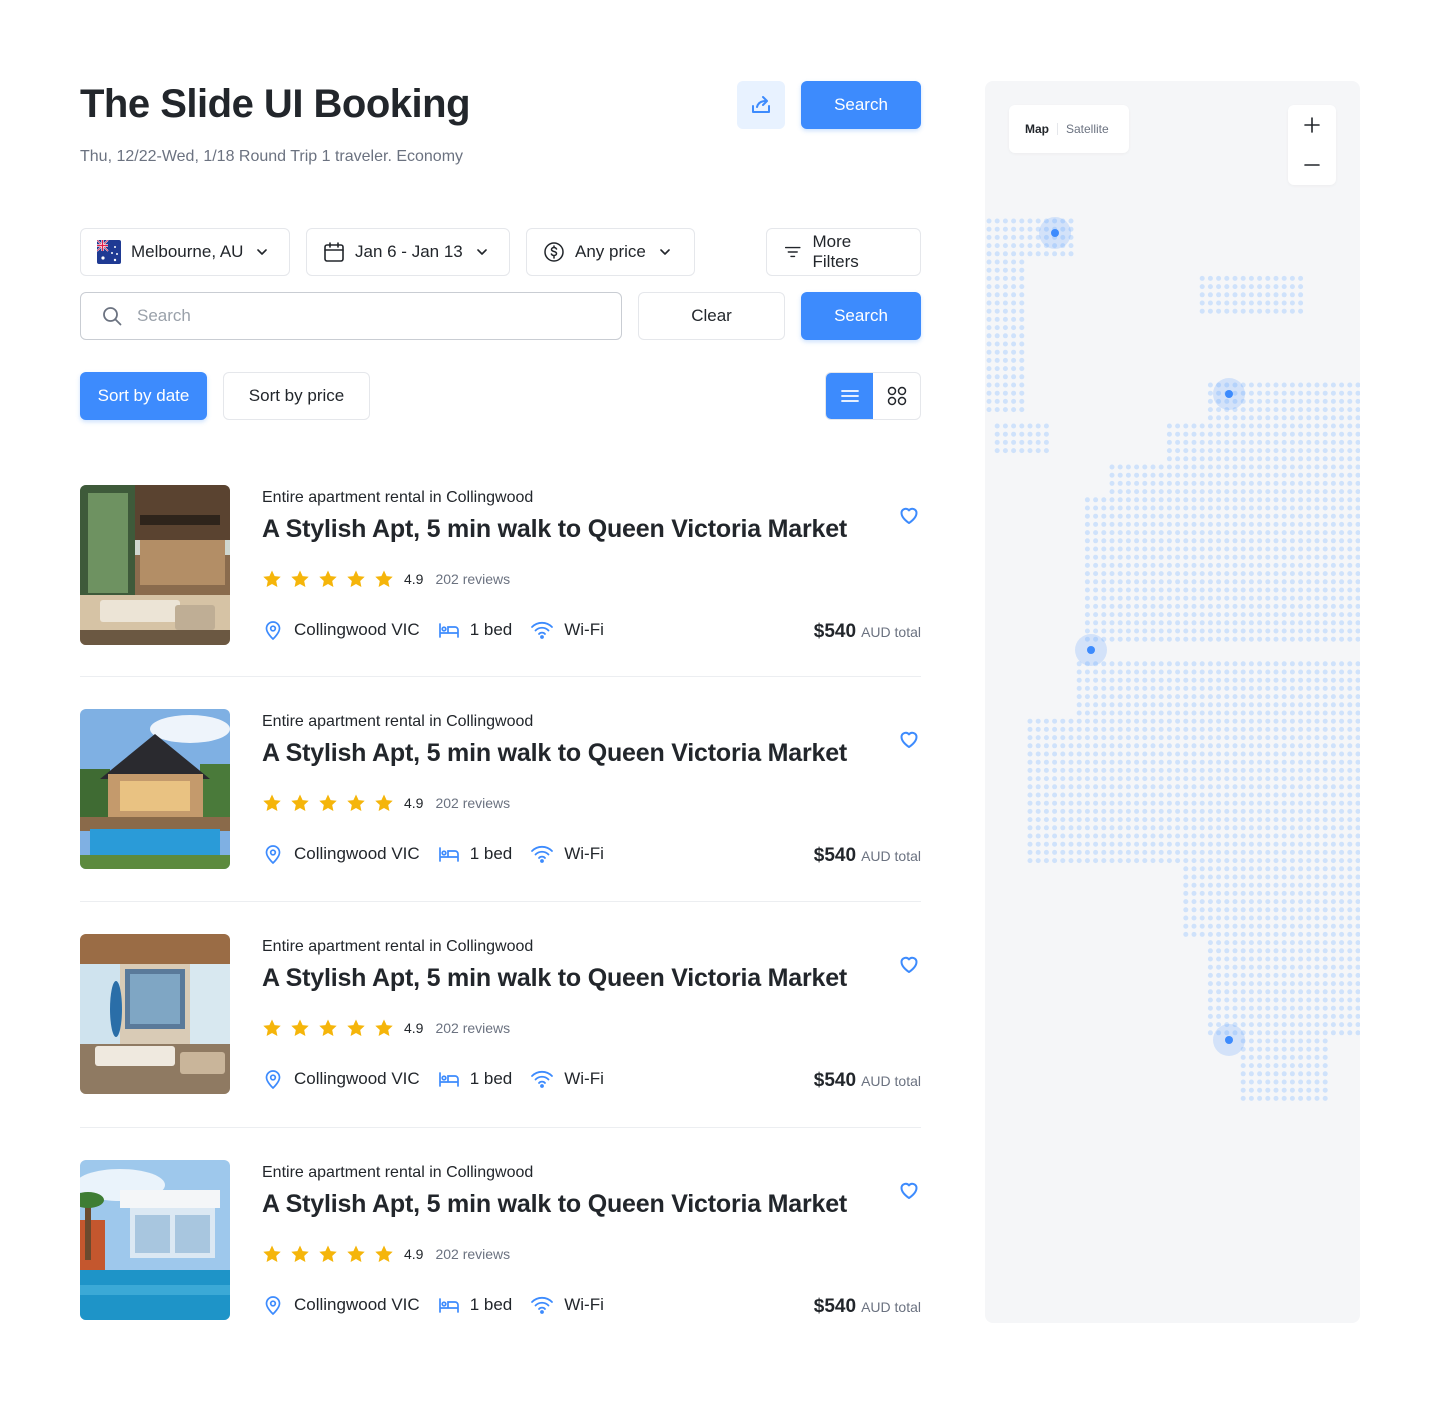 This screenshot has height=1403, width=1440. What do you see at coordinates (567, 1305) in the screenshot?
I see `wifi-meta: Wi-Fi` at bounding box center [567, 1305].